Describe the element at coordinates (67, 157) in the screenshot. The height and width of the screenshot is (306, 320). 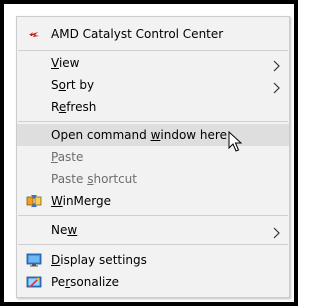
I see `menu-item-label: Paste` at that location.